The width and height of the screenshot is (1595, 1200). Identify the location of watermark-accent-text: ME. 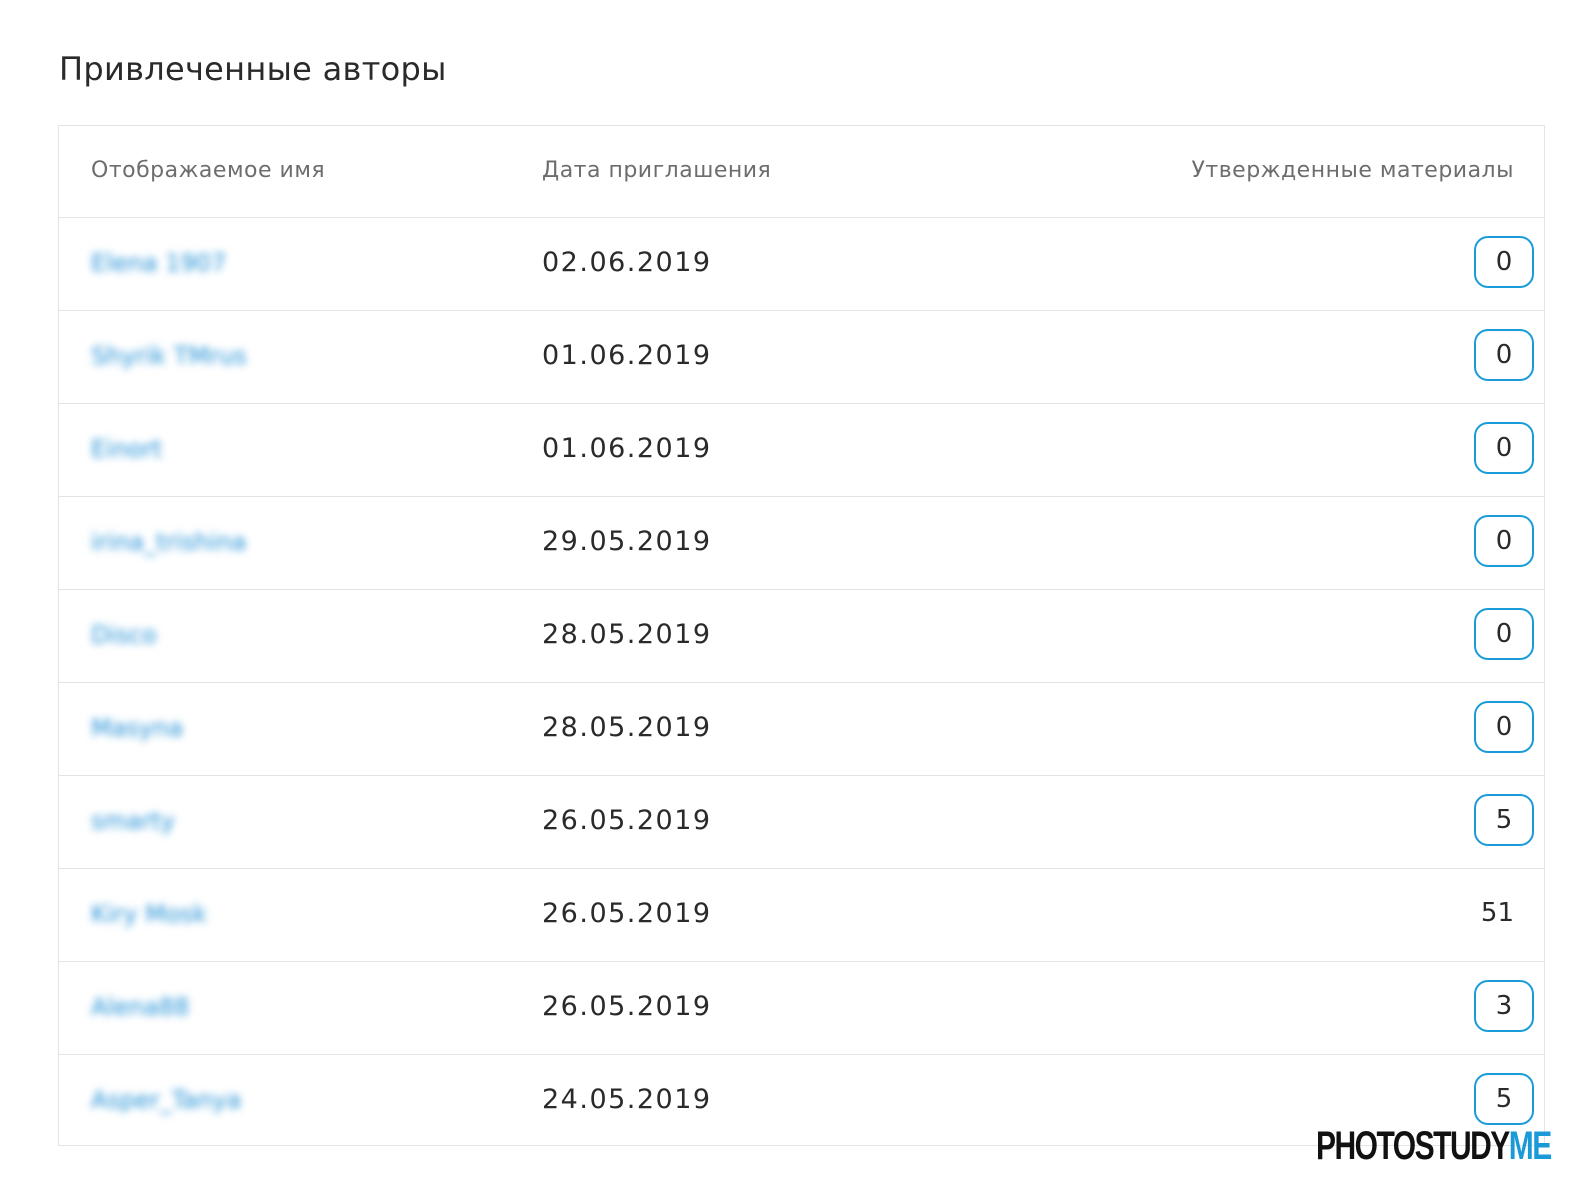
(1530, 1146).